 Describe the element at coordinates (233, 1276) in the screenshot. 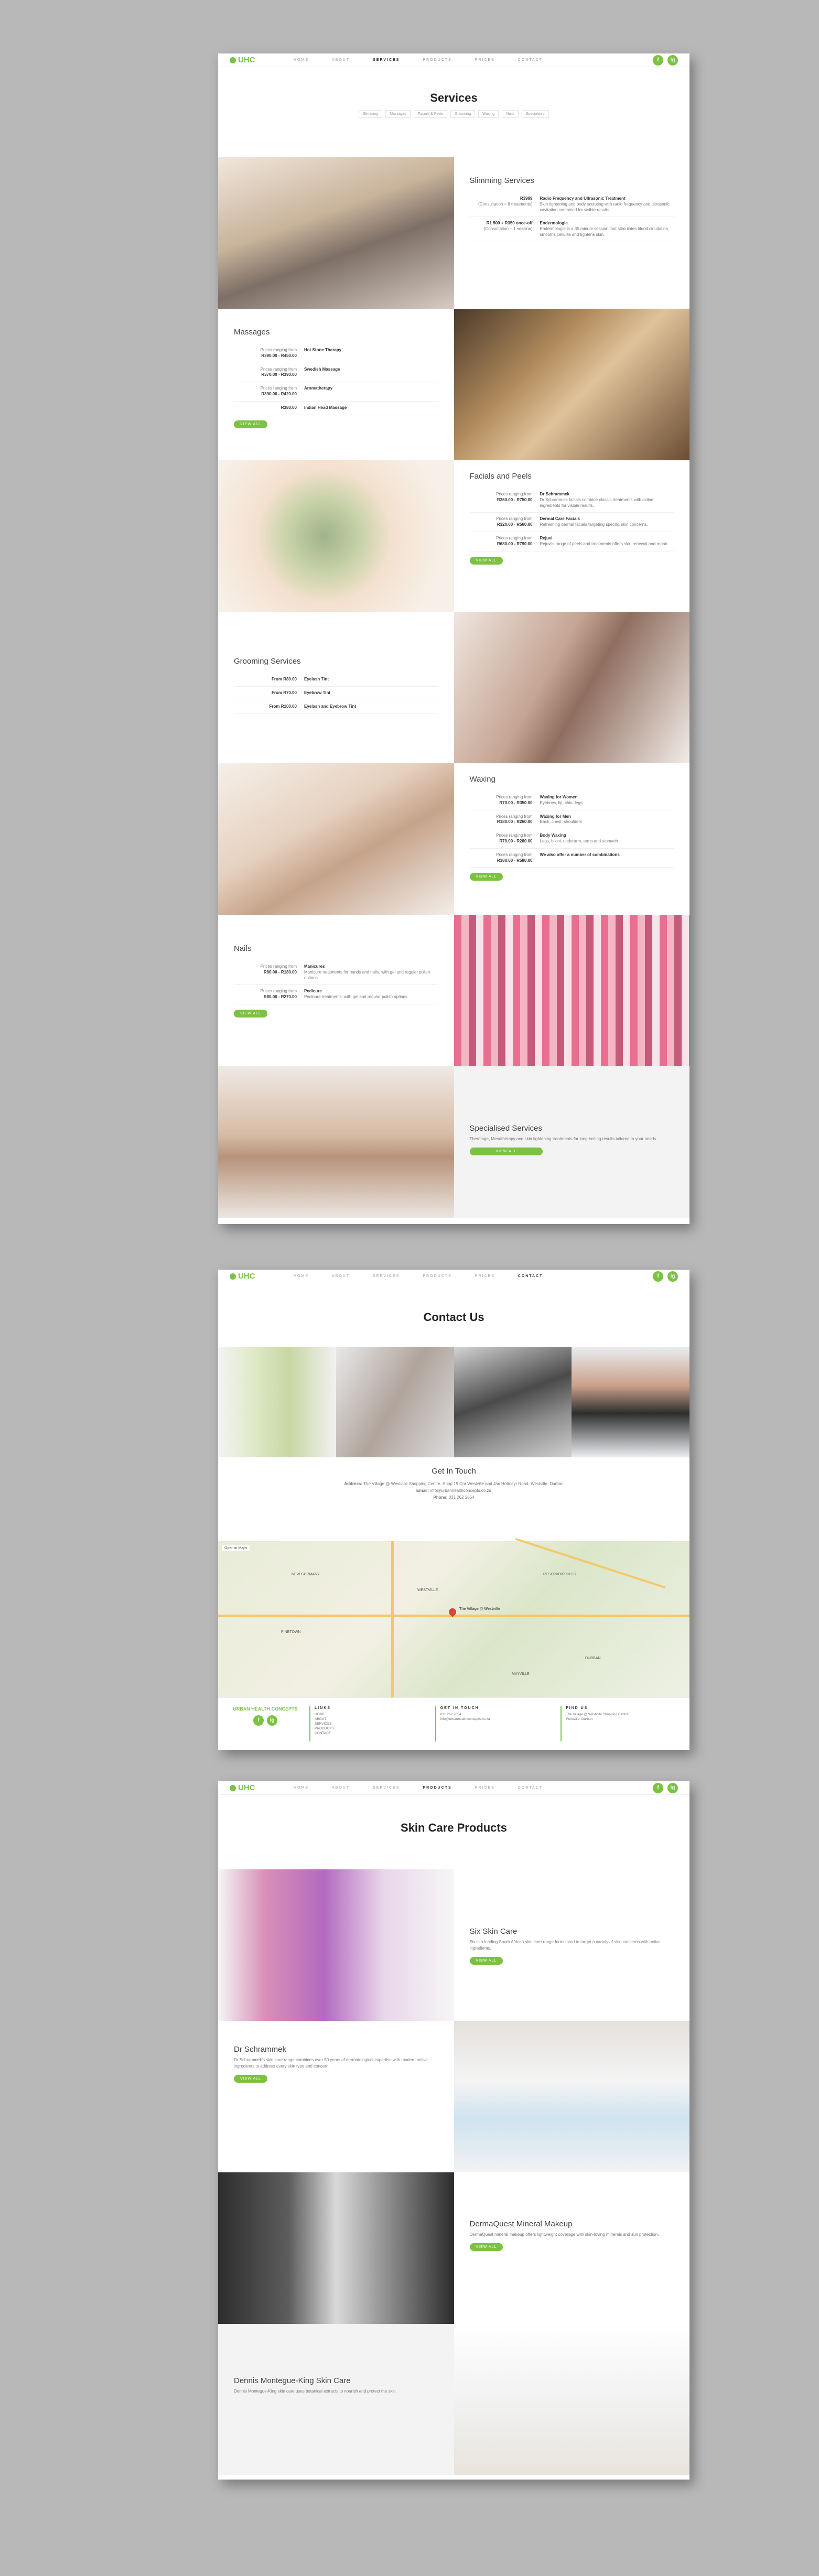

I see `logo-mark-icon` at that location.